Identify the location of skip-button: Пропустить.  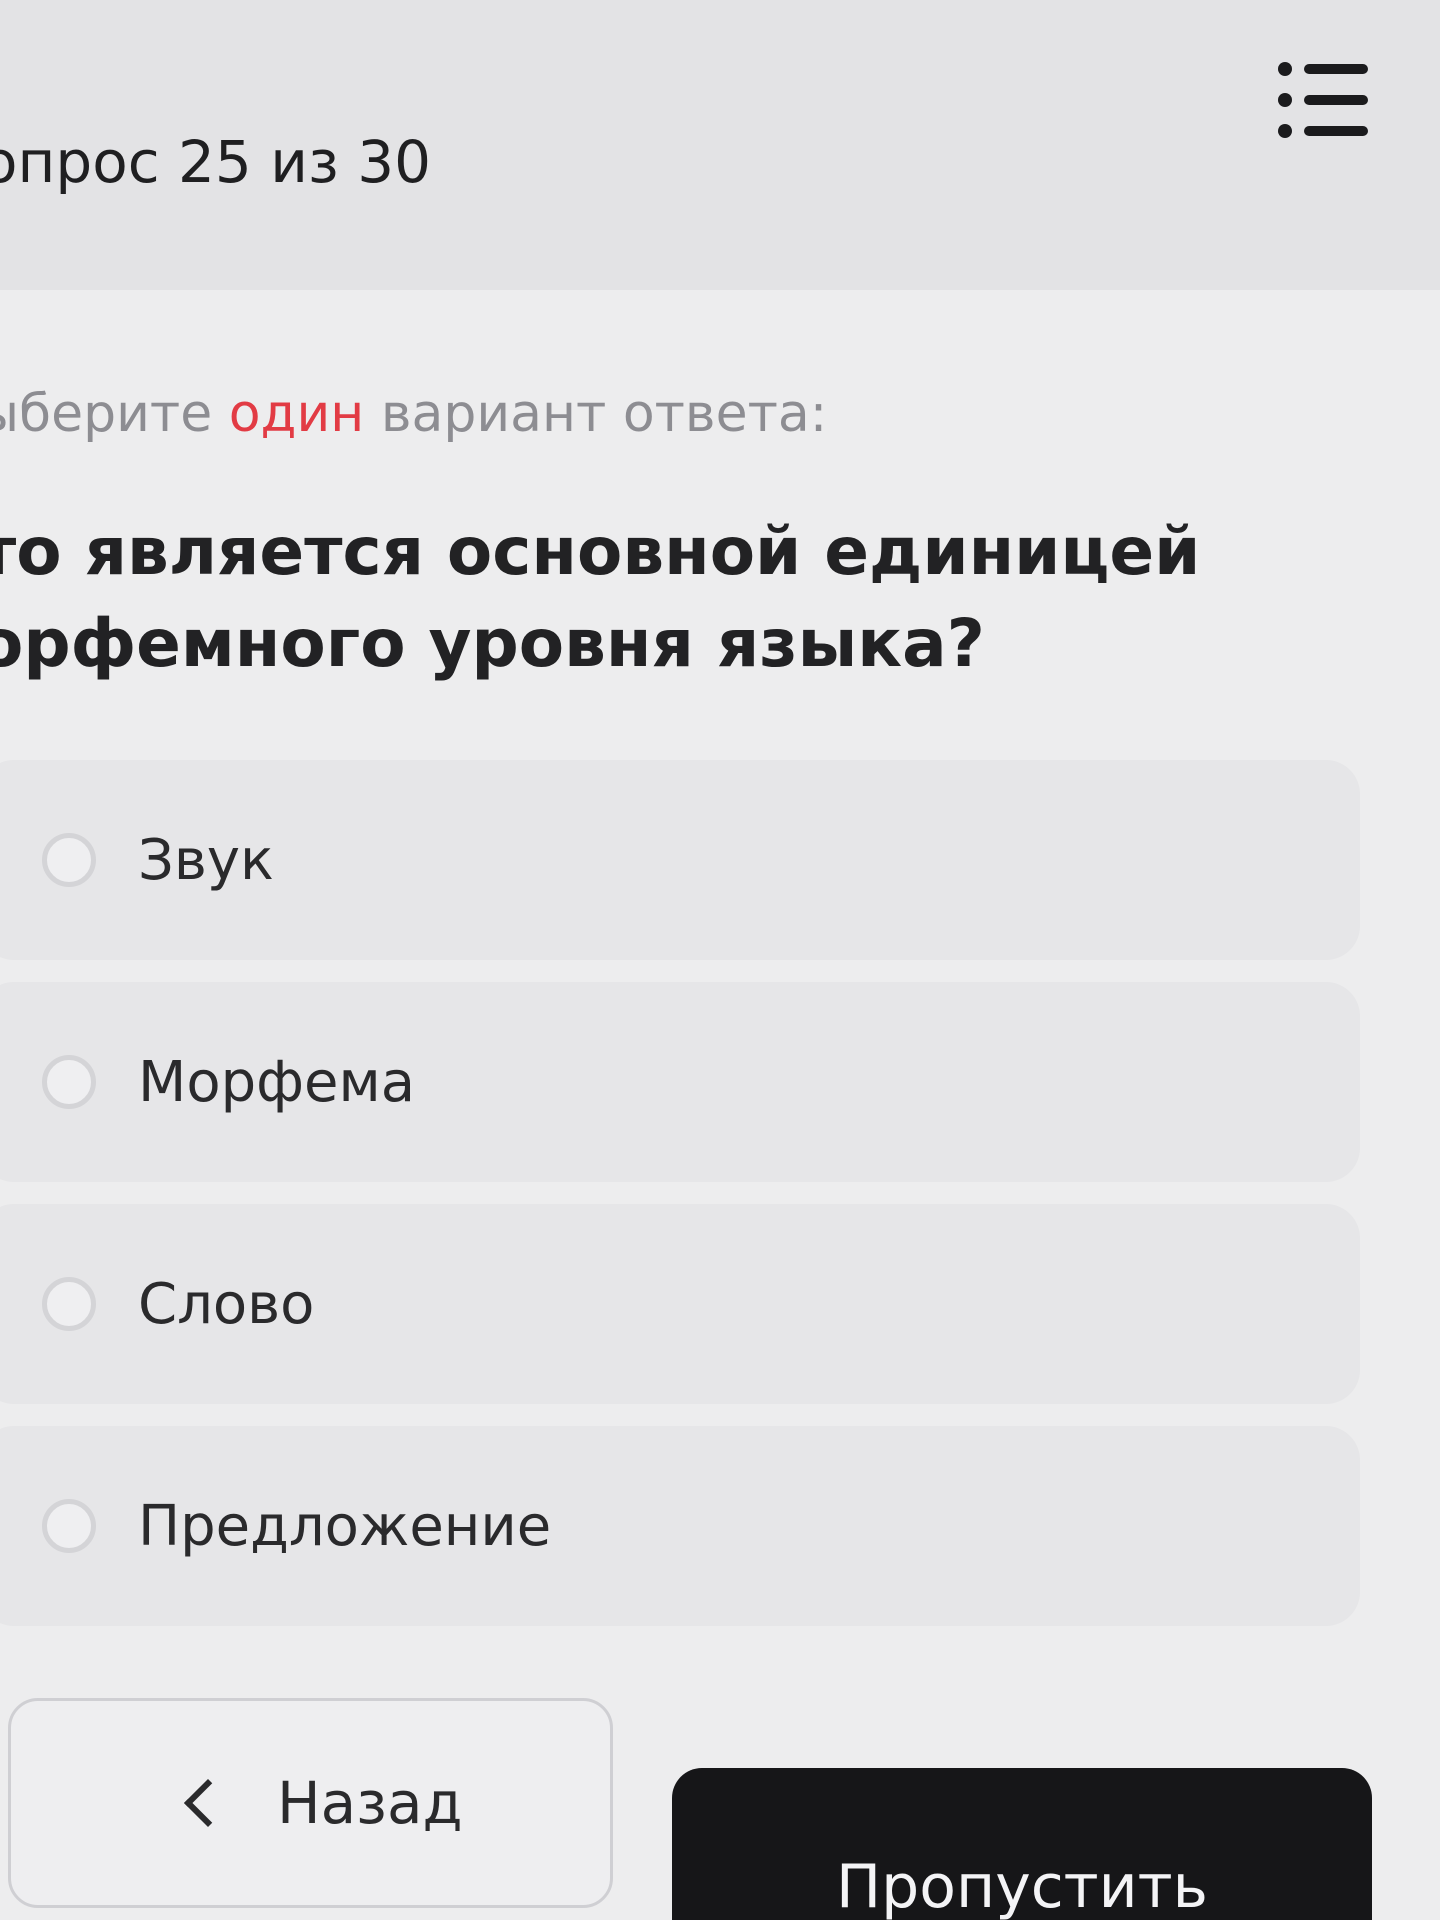
(1022, 1844).